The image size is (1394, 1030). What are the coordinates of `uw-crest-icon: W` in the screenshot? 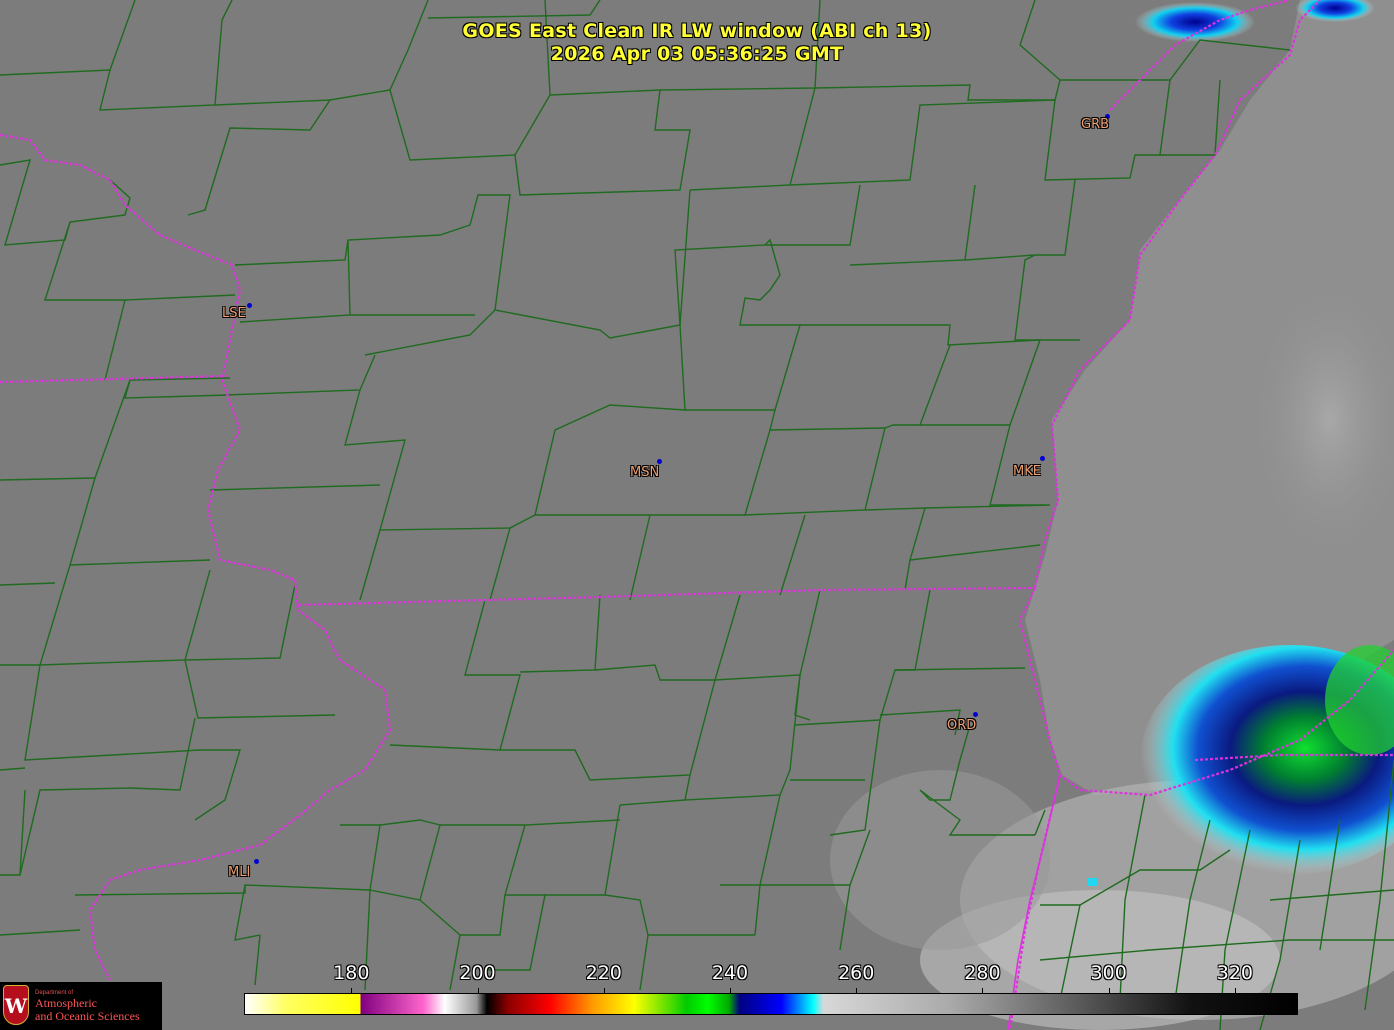 It's located at (16, 1005).